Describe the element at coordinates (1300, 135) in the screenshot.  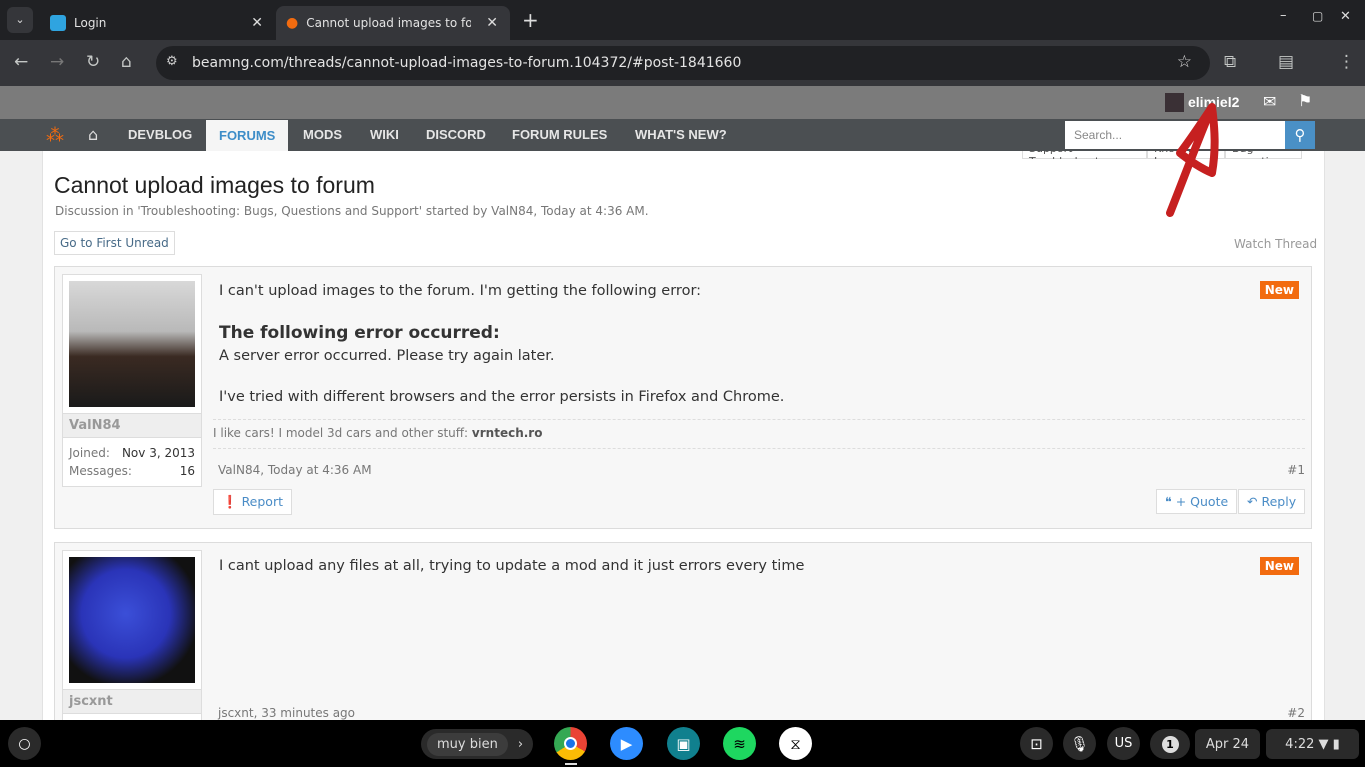
I see `search-button: ⚲` at that location.